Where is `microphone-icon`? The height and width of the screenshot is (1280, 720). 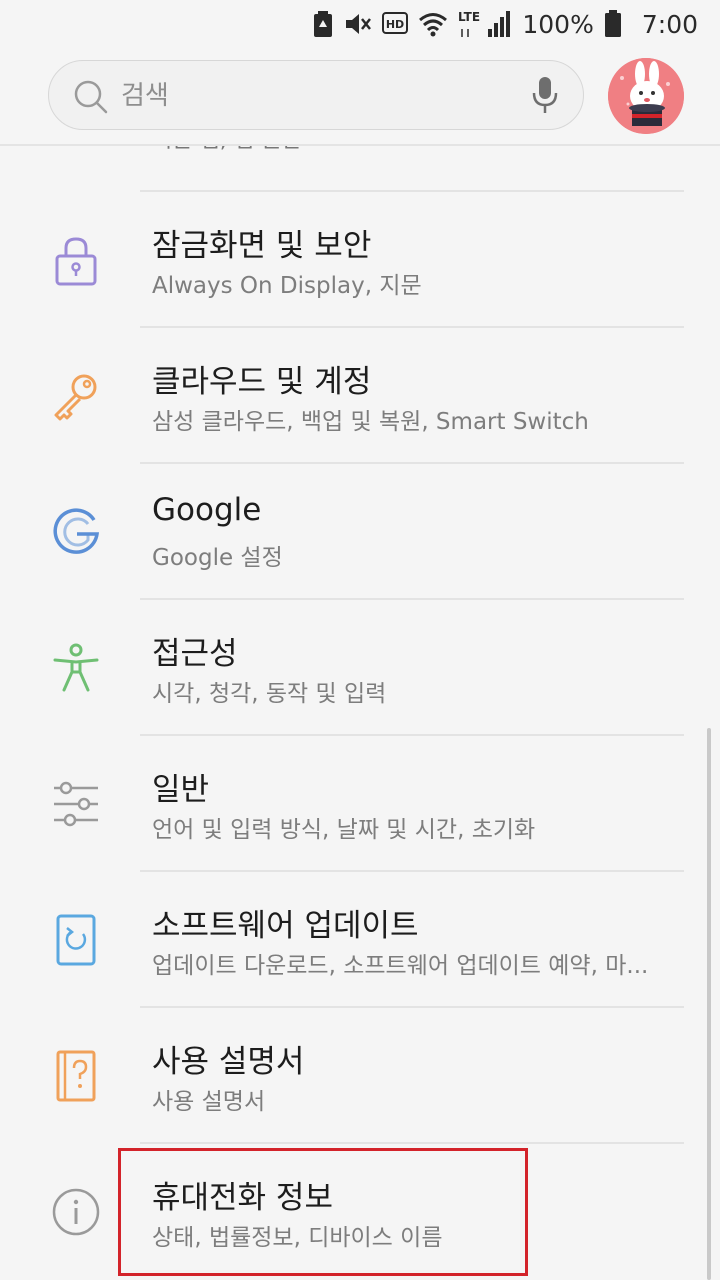
microphone-icon is located at coordinates (545, 97).